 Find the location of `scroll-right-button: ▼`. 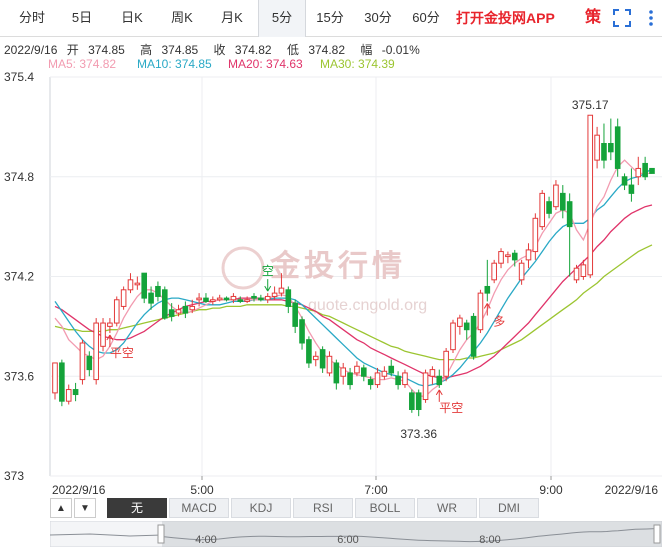

scroll-right-button: ▼ is located at coordinates (85, 508).